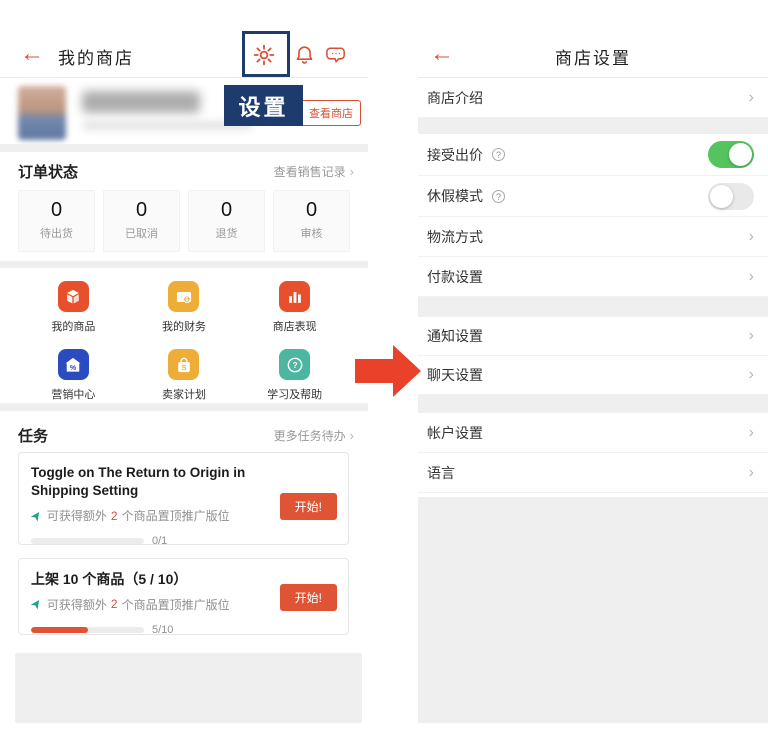  Describe the element at coordinates (455, 276) in the screenshot. I see `row-label: 付款设置` at that location.